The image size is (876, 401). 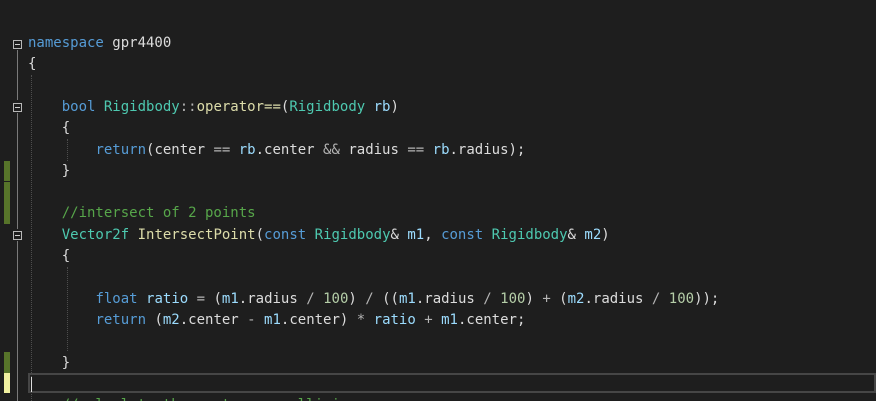 I want to click on code-line: //calculate the vector ro collisiony, so click(x=196, y=398).